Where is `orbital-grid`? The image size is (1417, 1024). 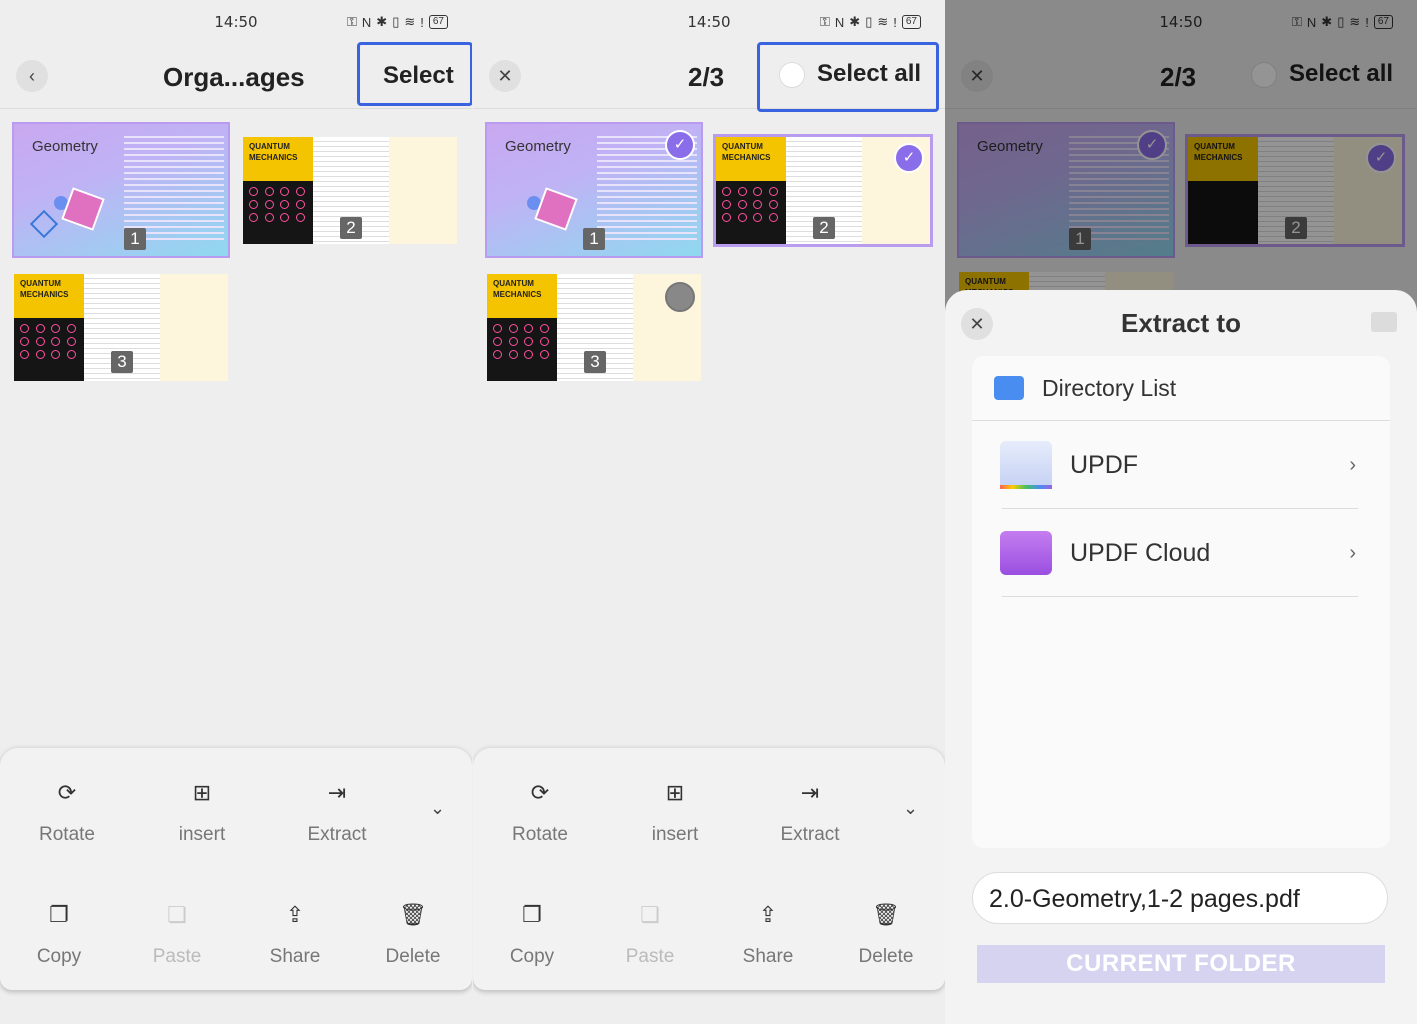 orbital-grid is located at coordinates (278, 204).